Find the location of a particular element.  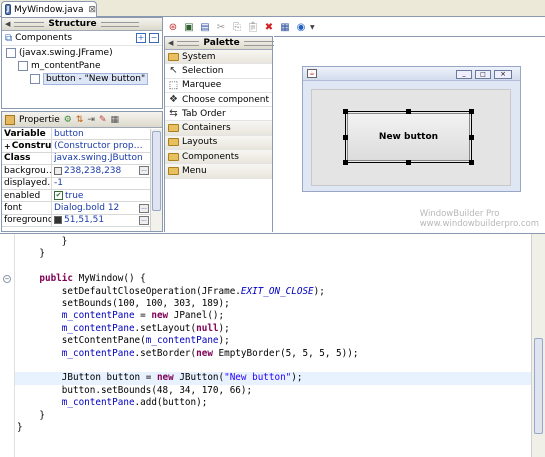

editor-tab-mywindow: J MyWindow.java ⊠ is located at coordinates (49, 9).